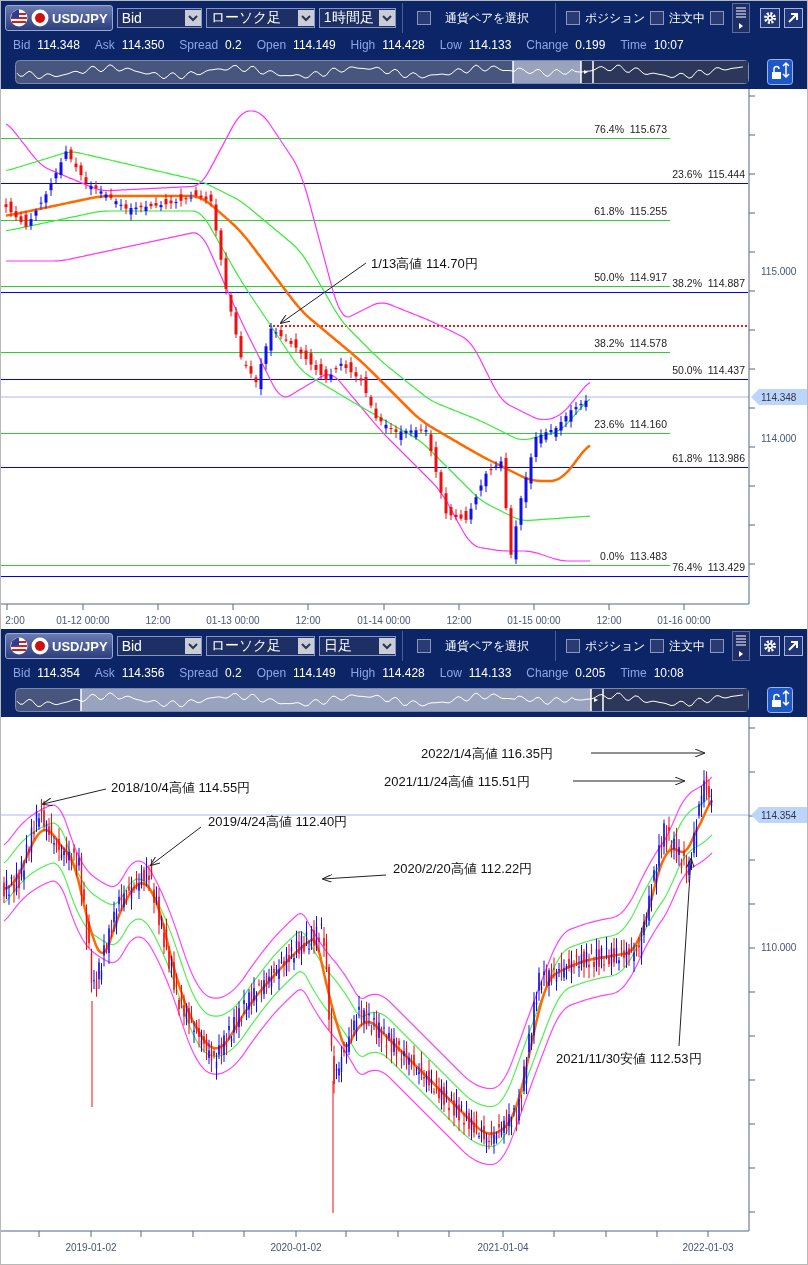 This screenshot has width=808, height=1265. I want to click on fibonacci-label: 23.6% 115.444, so click(708, 174).